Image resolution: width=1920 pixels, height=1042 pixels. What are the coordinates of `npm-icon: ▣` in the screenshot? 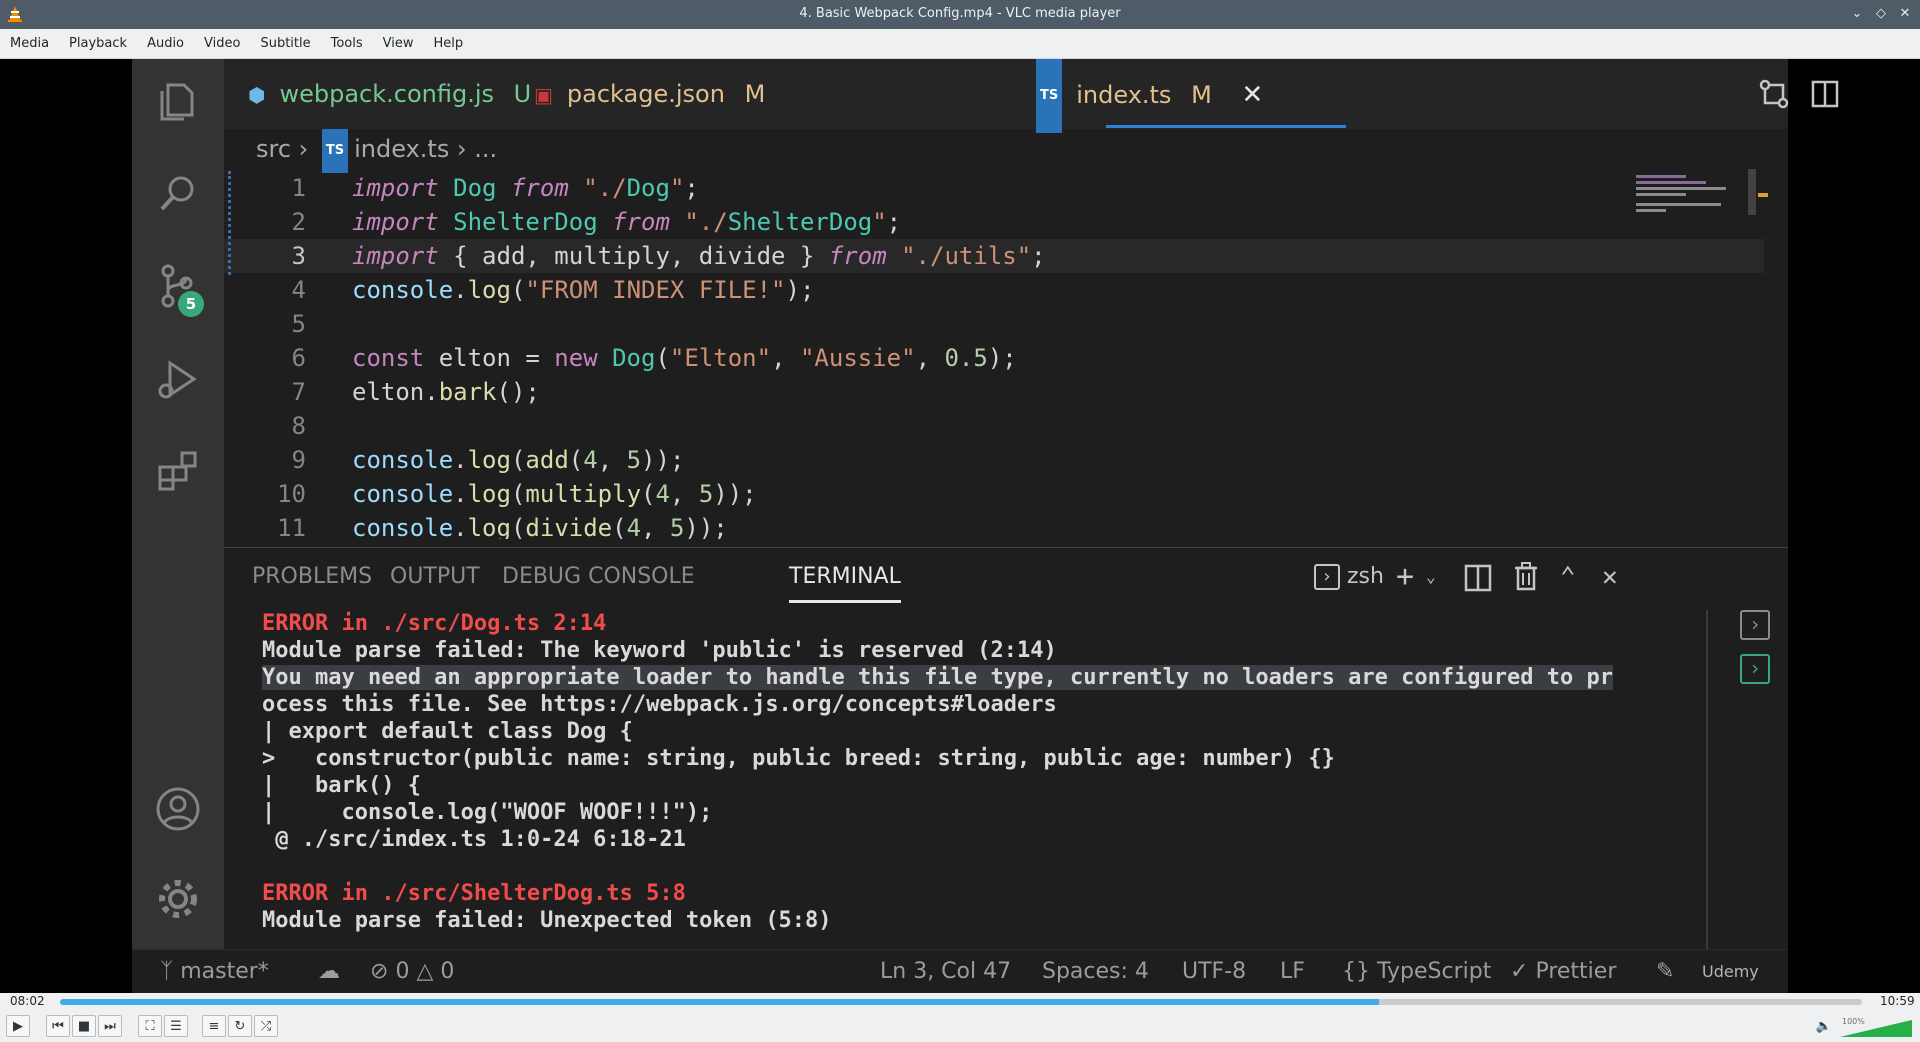 It's located at (543, 95).